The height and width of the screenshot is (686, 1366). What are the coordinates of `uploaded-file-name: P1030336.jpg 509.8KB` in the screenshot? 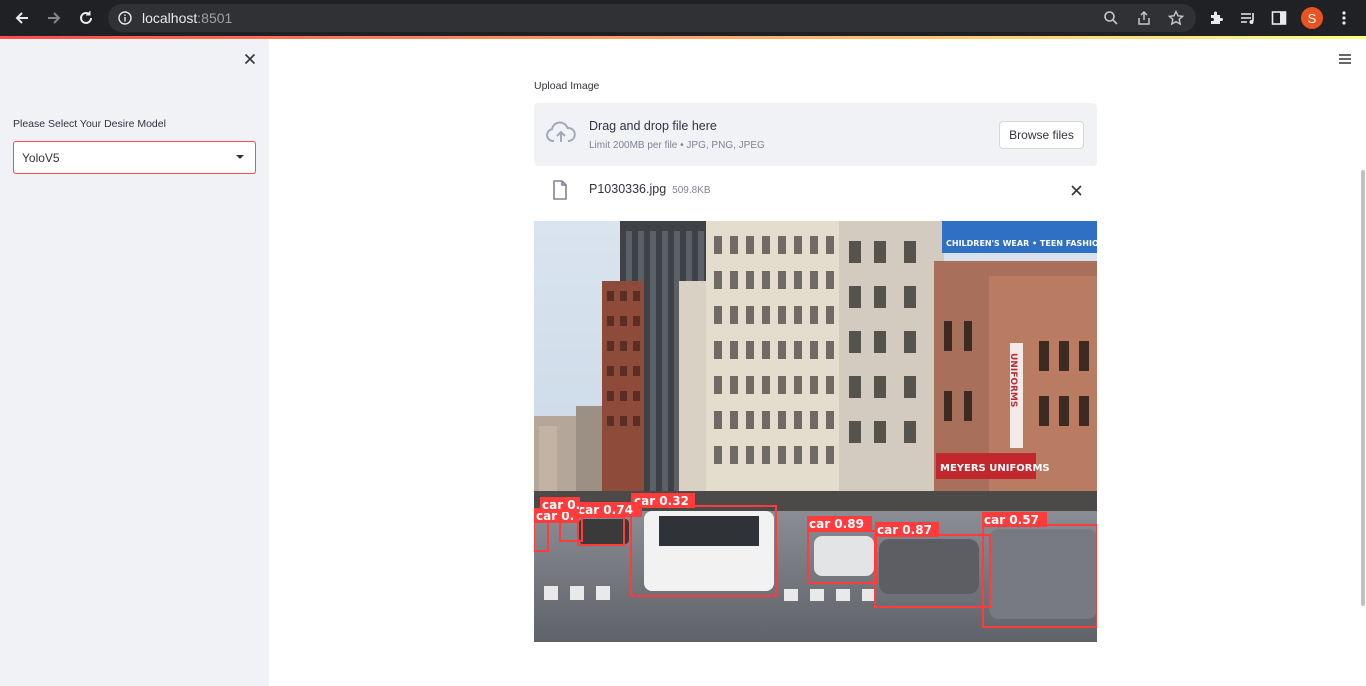 It's located at (650, 189).